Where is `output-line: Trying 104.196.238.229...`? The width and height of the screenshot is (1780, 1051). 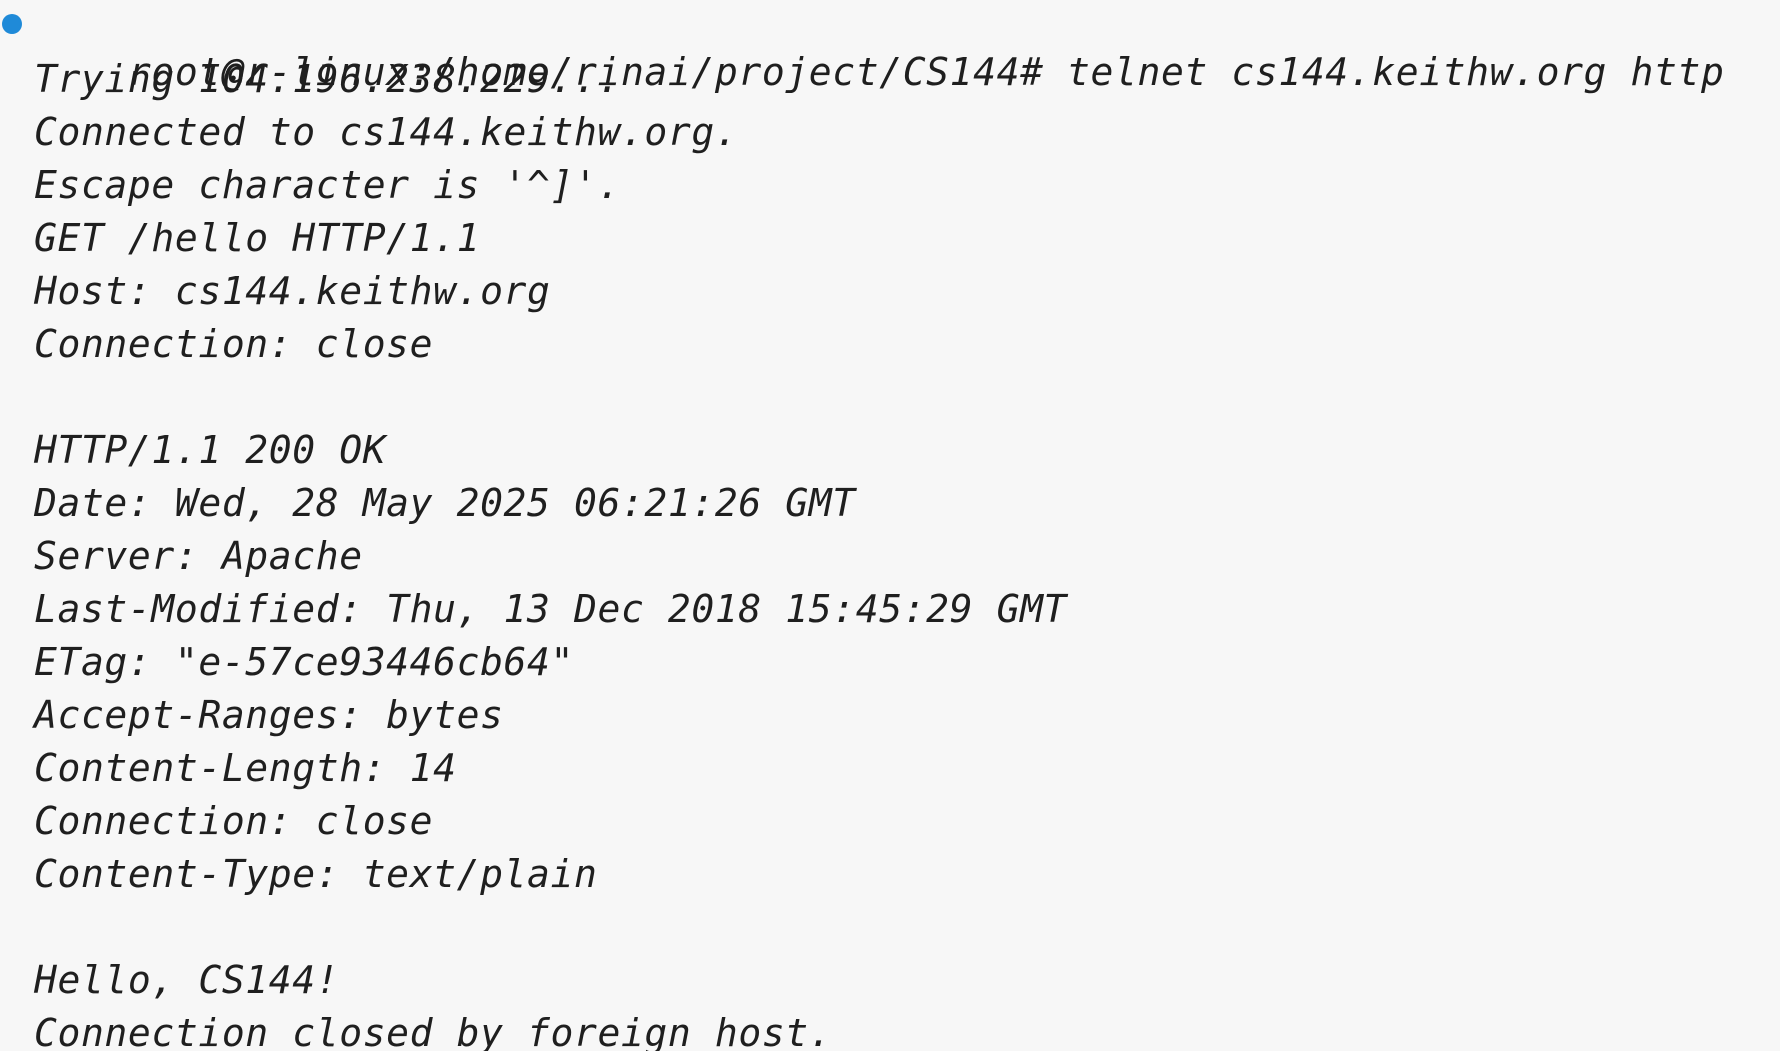 output-line: Trying 104.196.238.229... is located at coordinates (327, 79).